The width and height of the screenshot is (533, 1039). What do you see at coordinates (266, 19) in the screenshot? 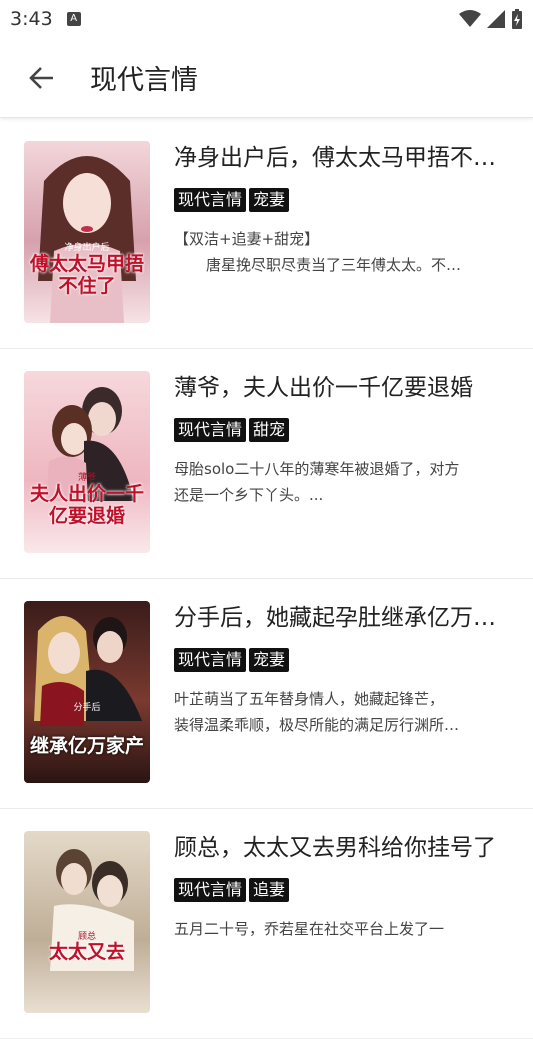
I see `status-bar: 3:43 A` at bounding box center [266, 19].